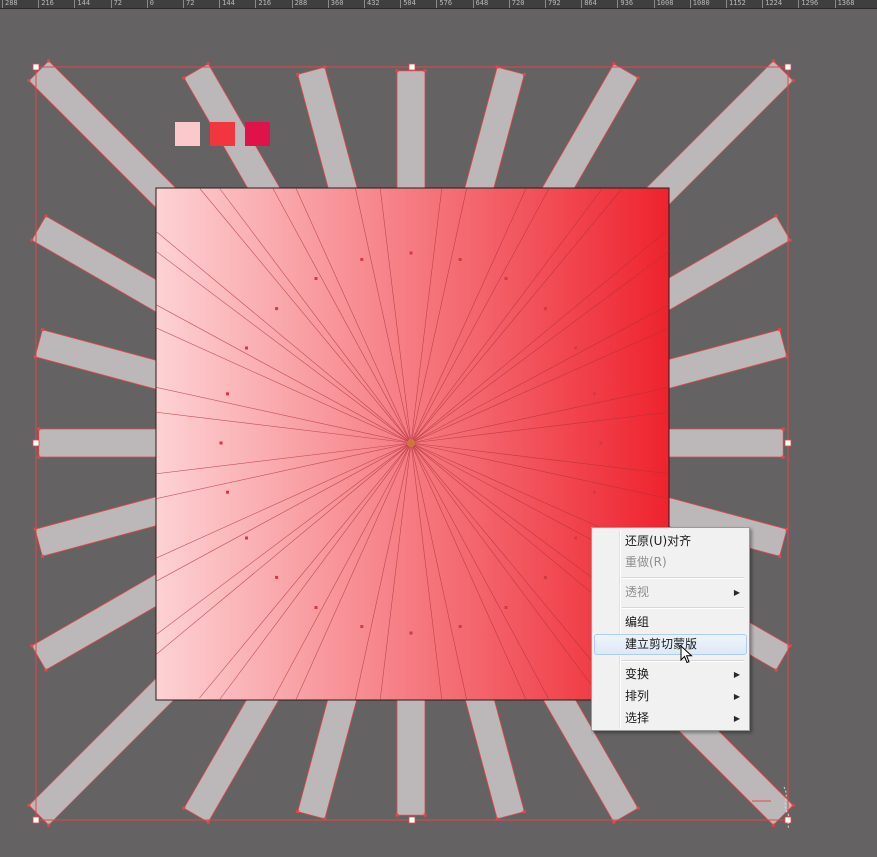  I want to click on color-swatches, so click(222, 134).